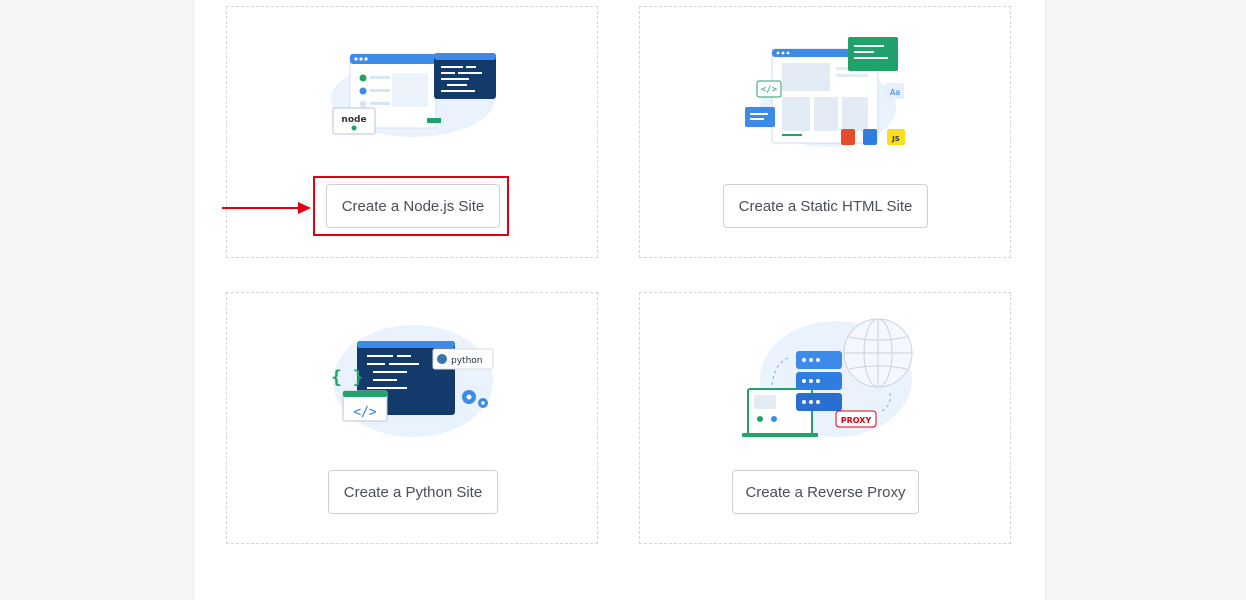 The width and height of the screenshot is (1246, 600). Describe the element at coordinates (895, 139) in the screenshot. I see `svg-text: JS` at that location.